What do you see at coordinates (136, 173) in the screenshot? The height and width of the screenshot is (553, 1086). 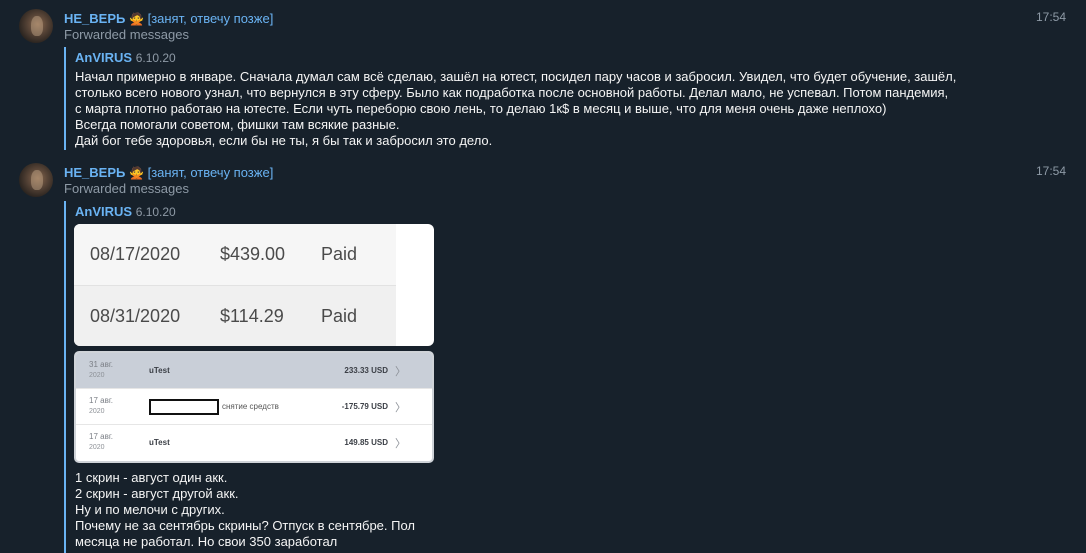 I see `sender-emoji: 🙅` at bounding box center [136, 173].